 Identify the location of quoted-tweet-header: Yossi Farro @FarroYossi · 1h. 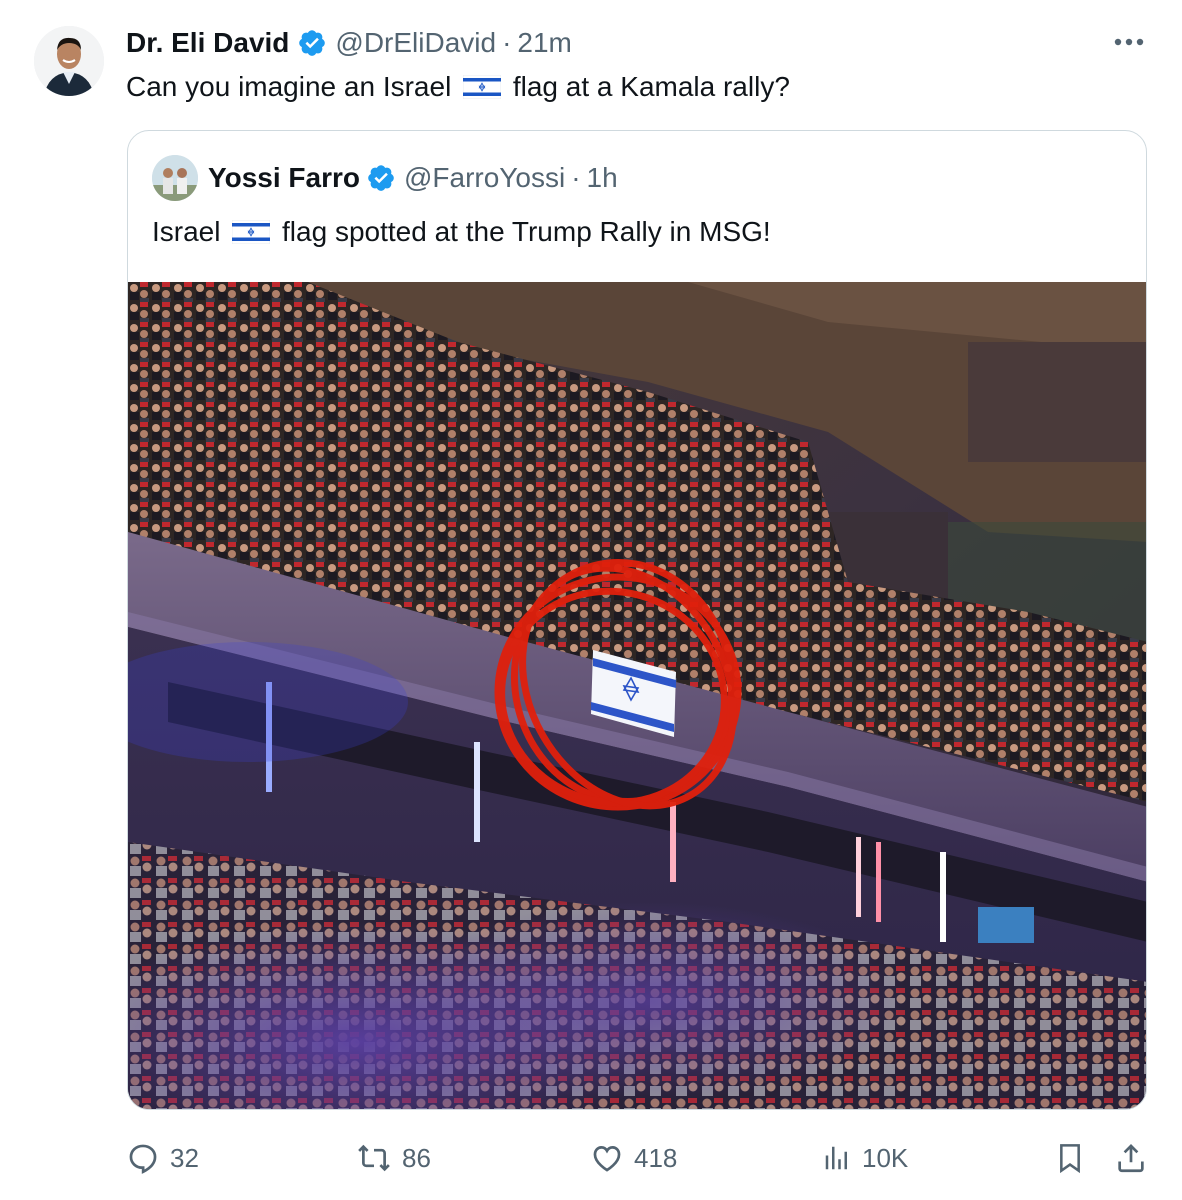
(413, 178).